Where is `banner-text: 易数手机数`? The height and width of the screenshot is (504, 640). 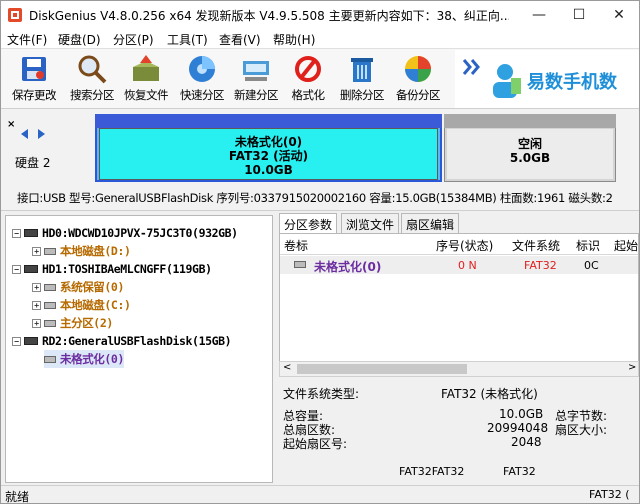
banner-text: 易数手机数 is located at coordinates (572, 82).